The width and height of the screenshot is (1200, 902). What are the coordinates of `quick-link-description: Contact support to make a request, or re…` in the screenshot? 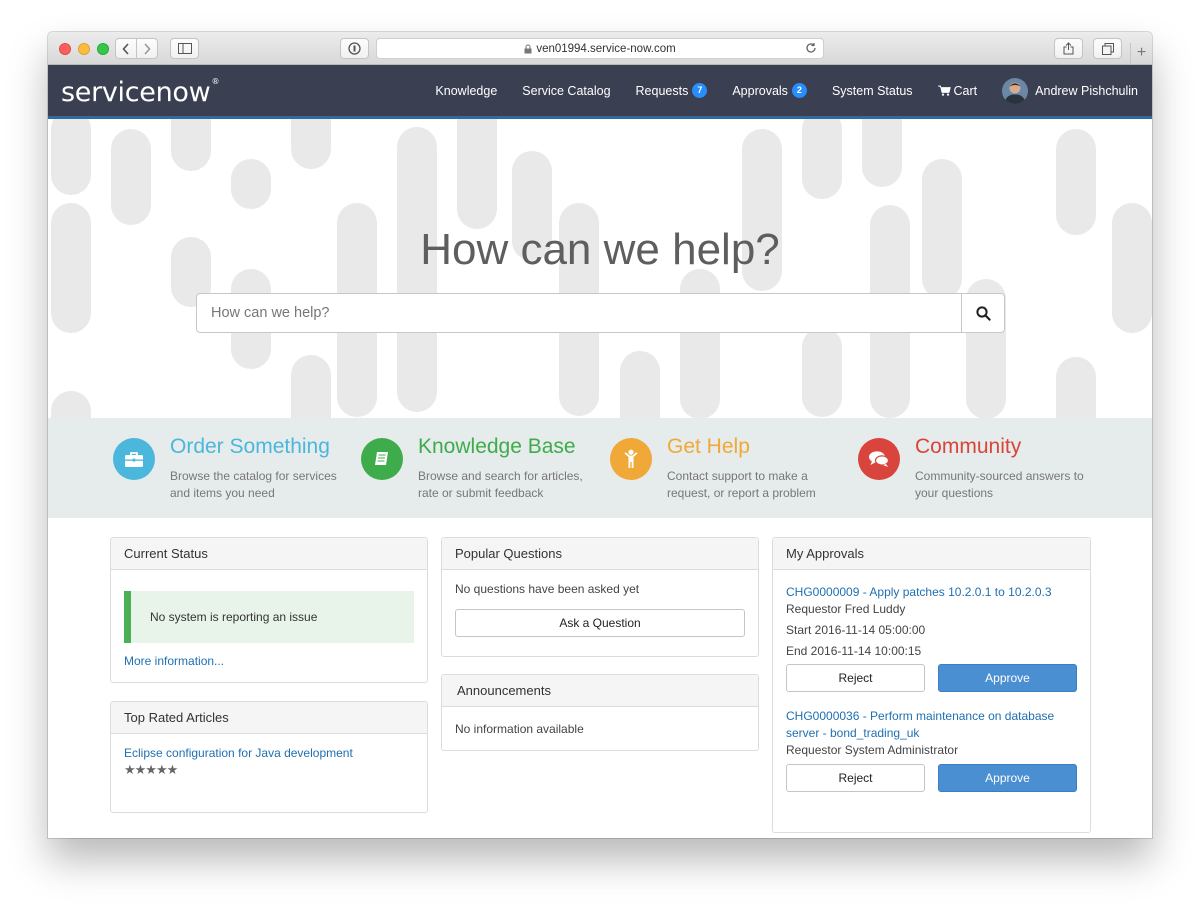 It's located at (741, 484).